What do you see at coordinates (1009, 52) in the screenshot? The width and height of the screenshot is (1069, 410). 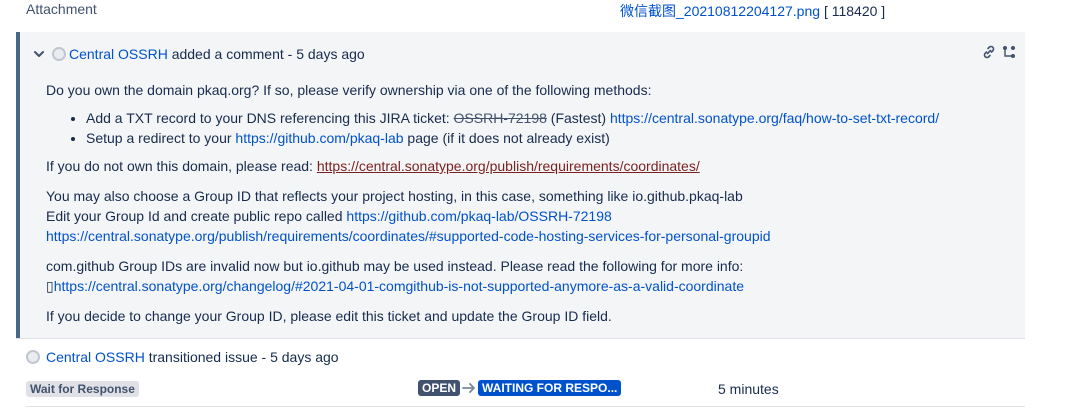 I see `share-icon` at bounding box center [1009, 52].